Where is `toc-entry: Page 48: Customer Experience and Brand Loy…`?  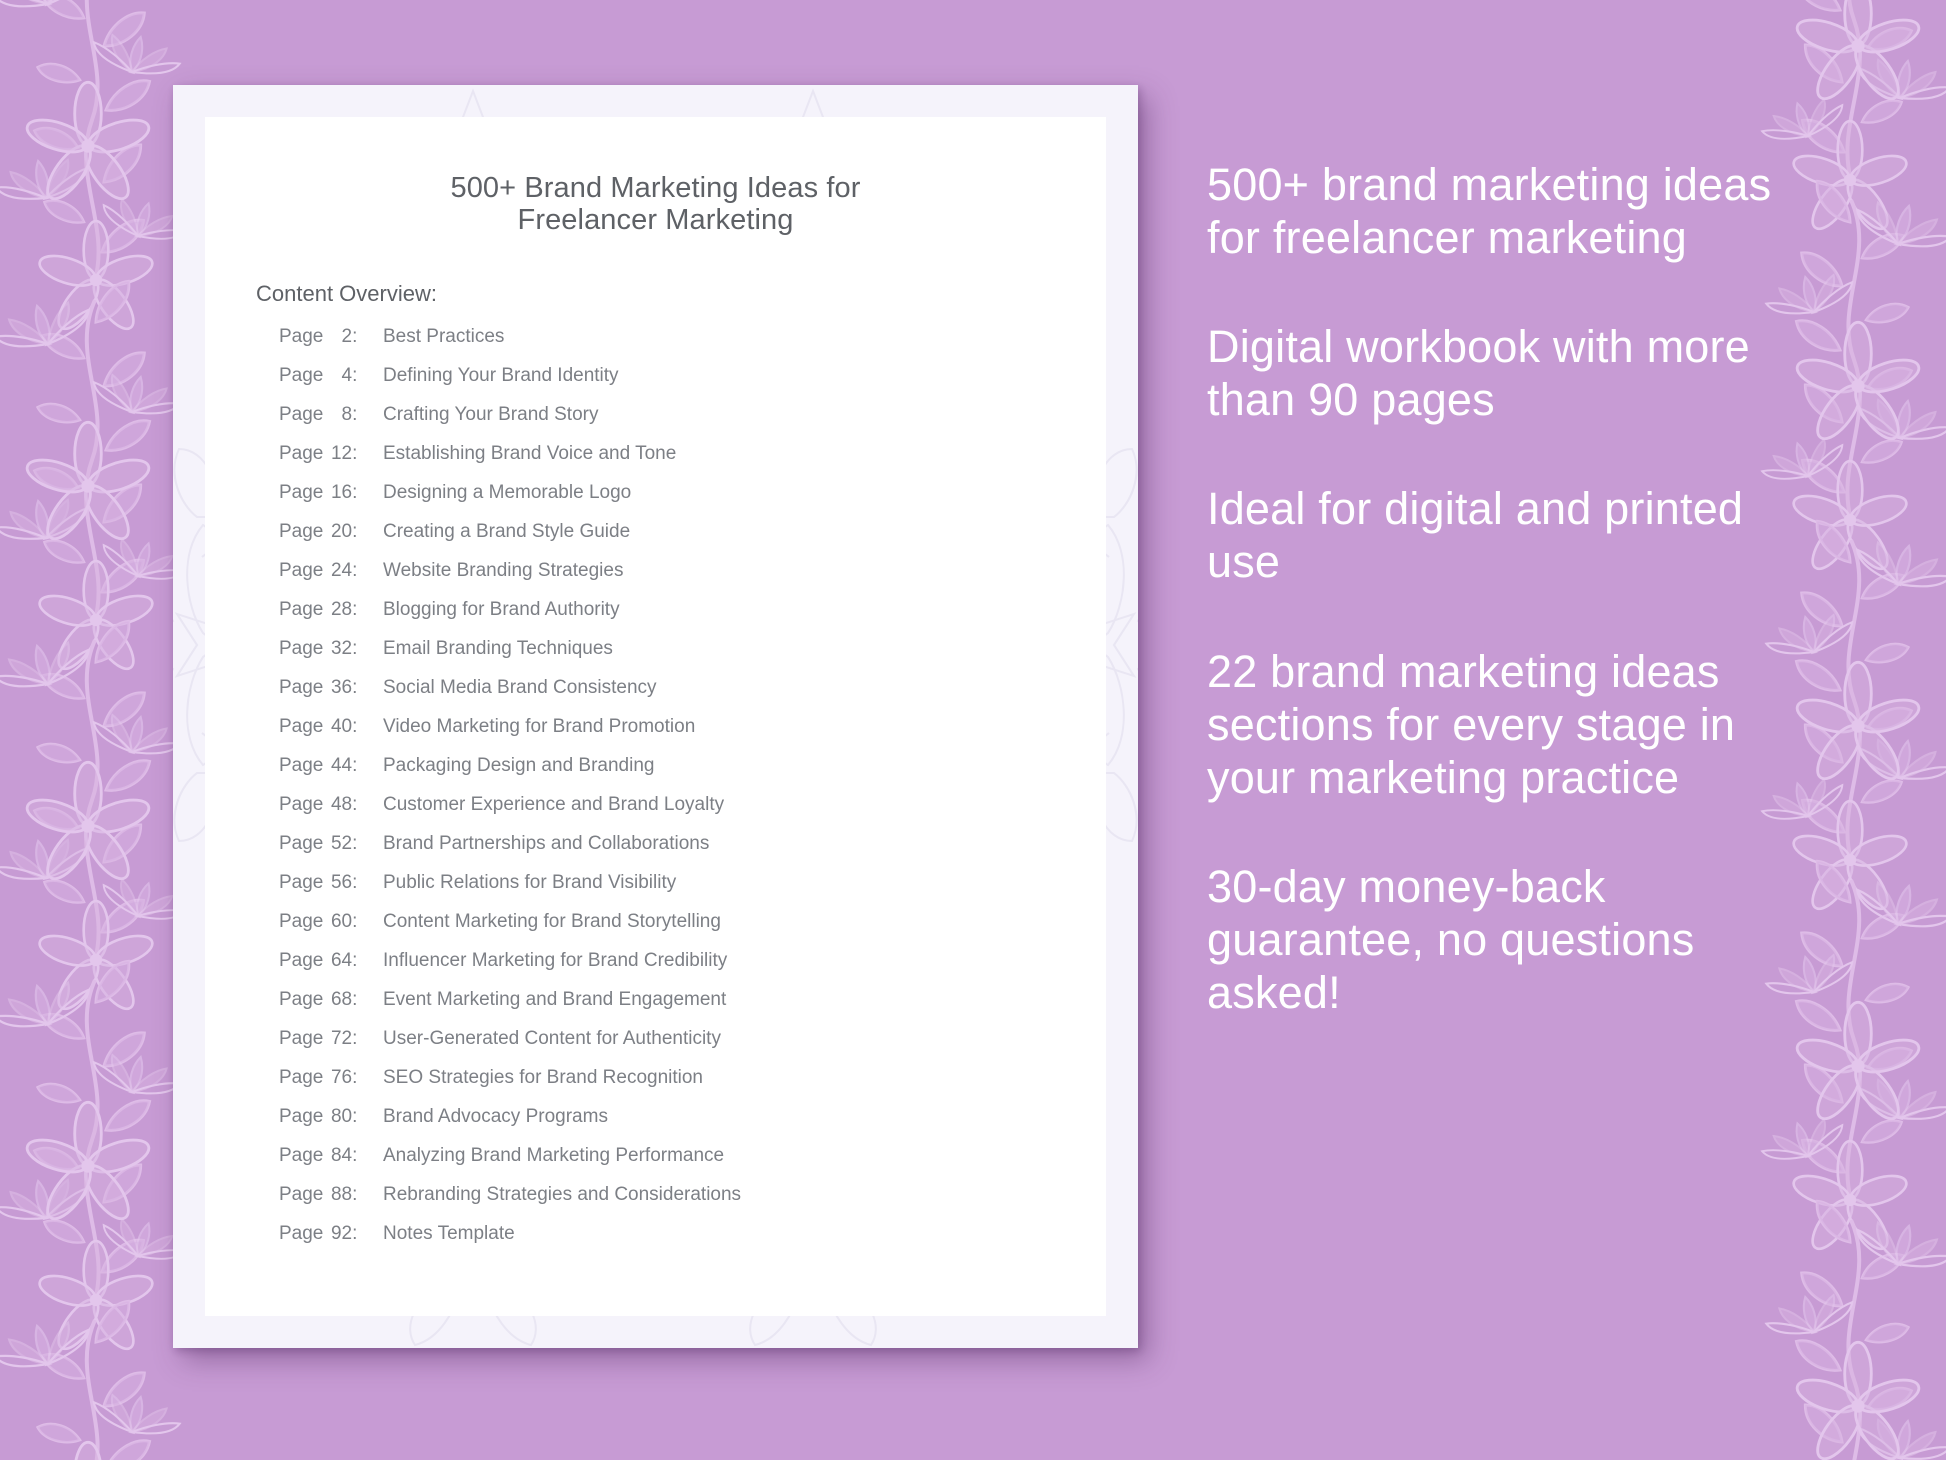 toc-entry: Page 48: Customer Experience and Brand Loy… is located at coordinates (692, 813).